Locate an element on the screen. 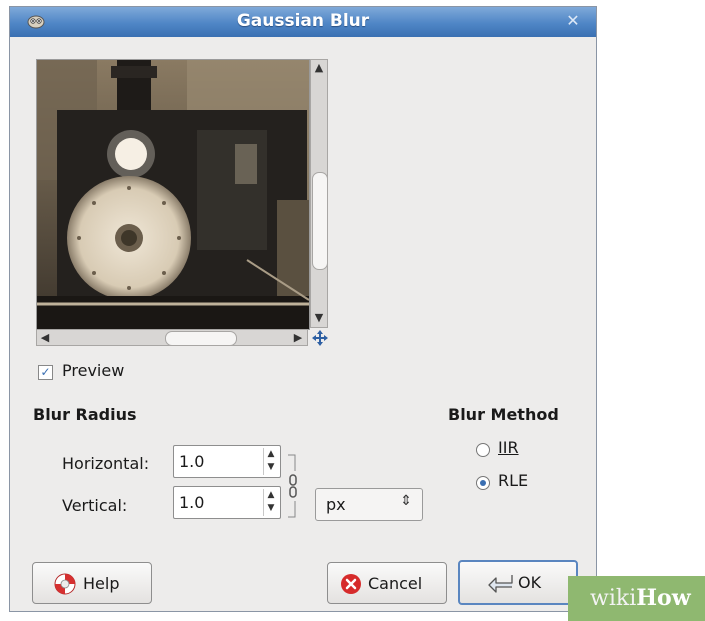 The height and width of the screenshot is (621, 705). close-icon: ✕ is located at coordinates (573, 21).